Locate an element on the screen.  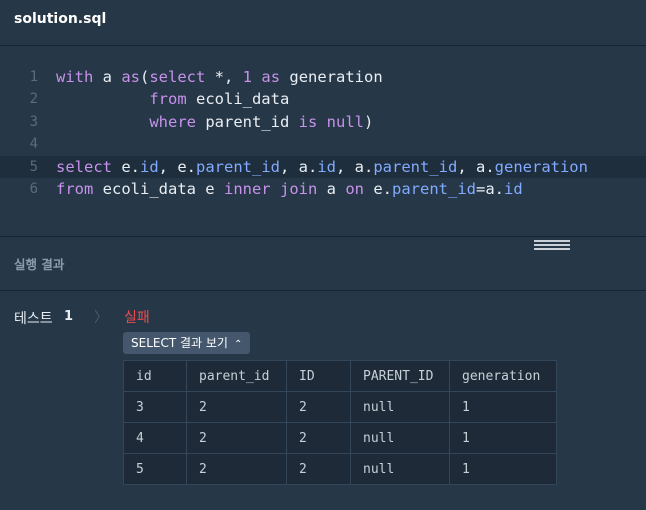
chevron-up-icon: ⌃ is located at coordinates (238, 344).